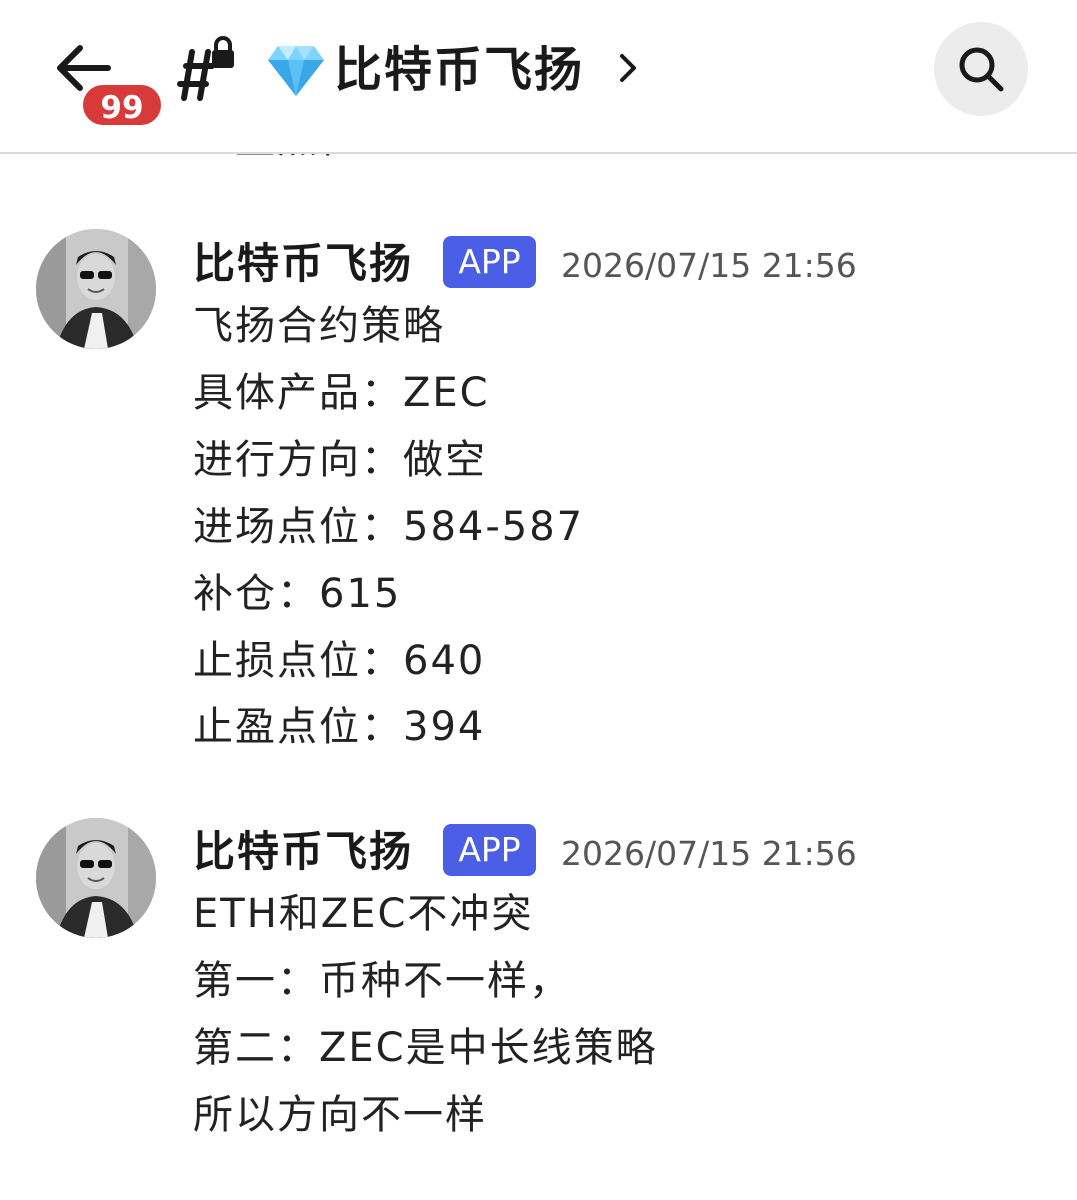 The image size is (1077, 1200). I want to click on message-text-line: 进行方向：做空, so click(340, 460).